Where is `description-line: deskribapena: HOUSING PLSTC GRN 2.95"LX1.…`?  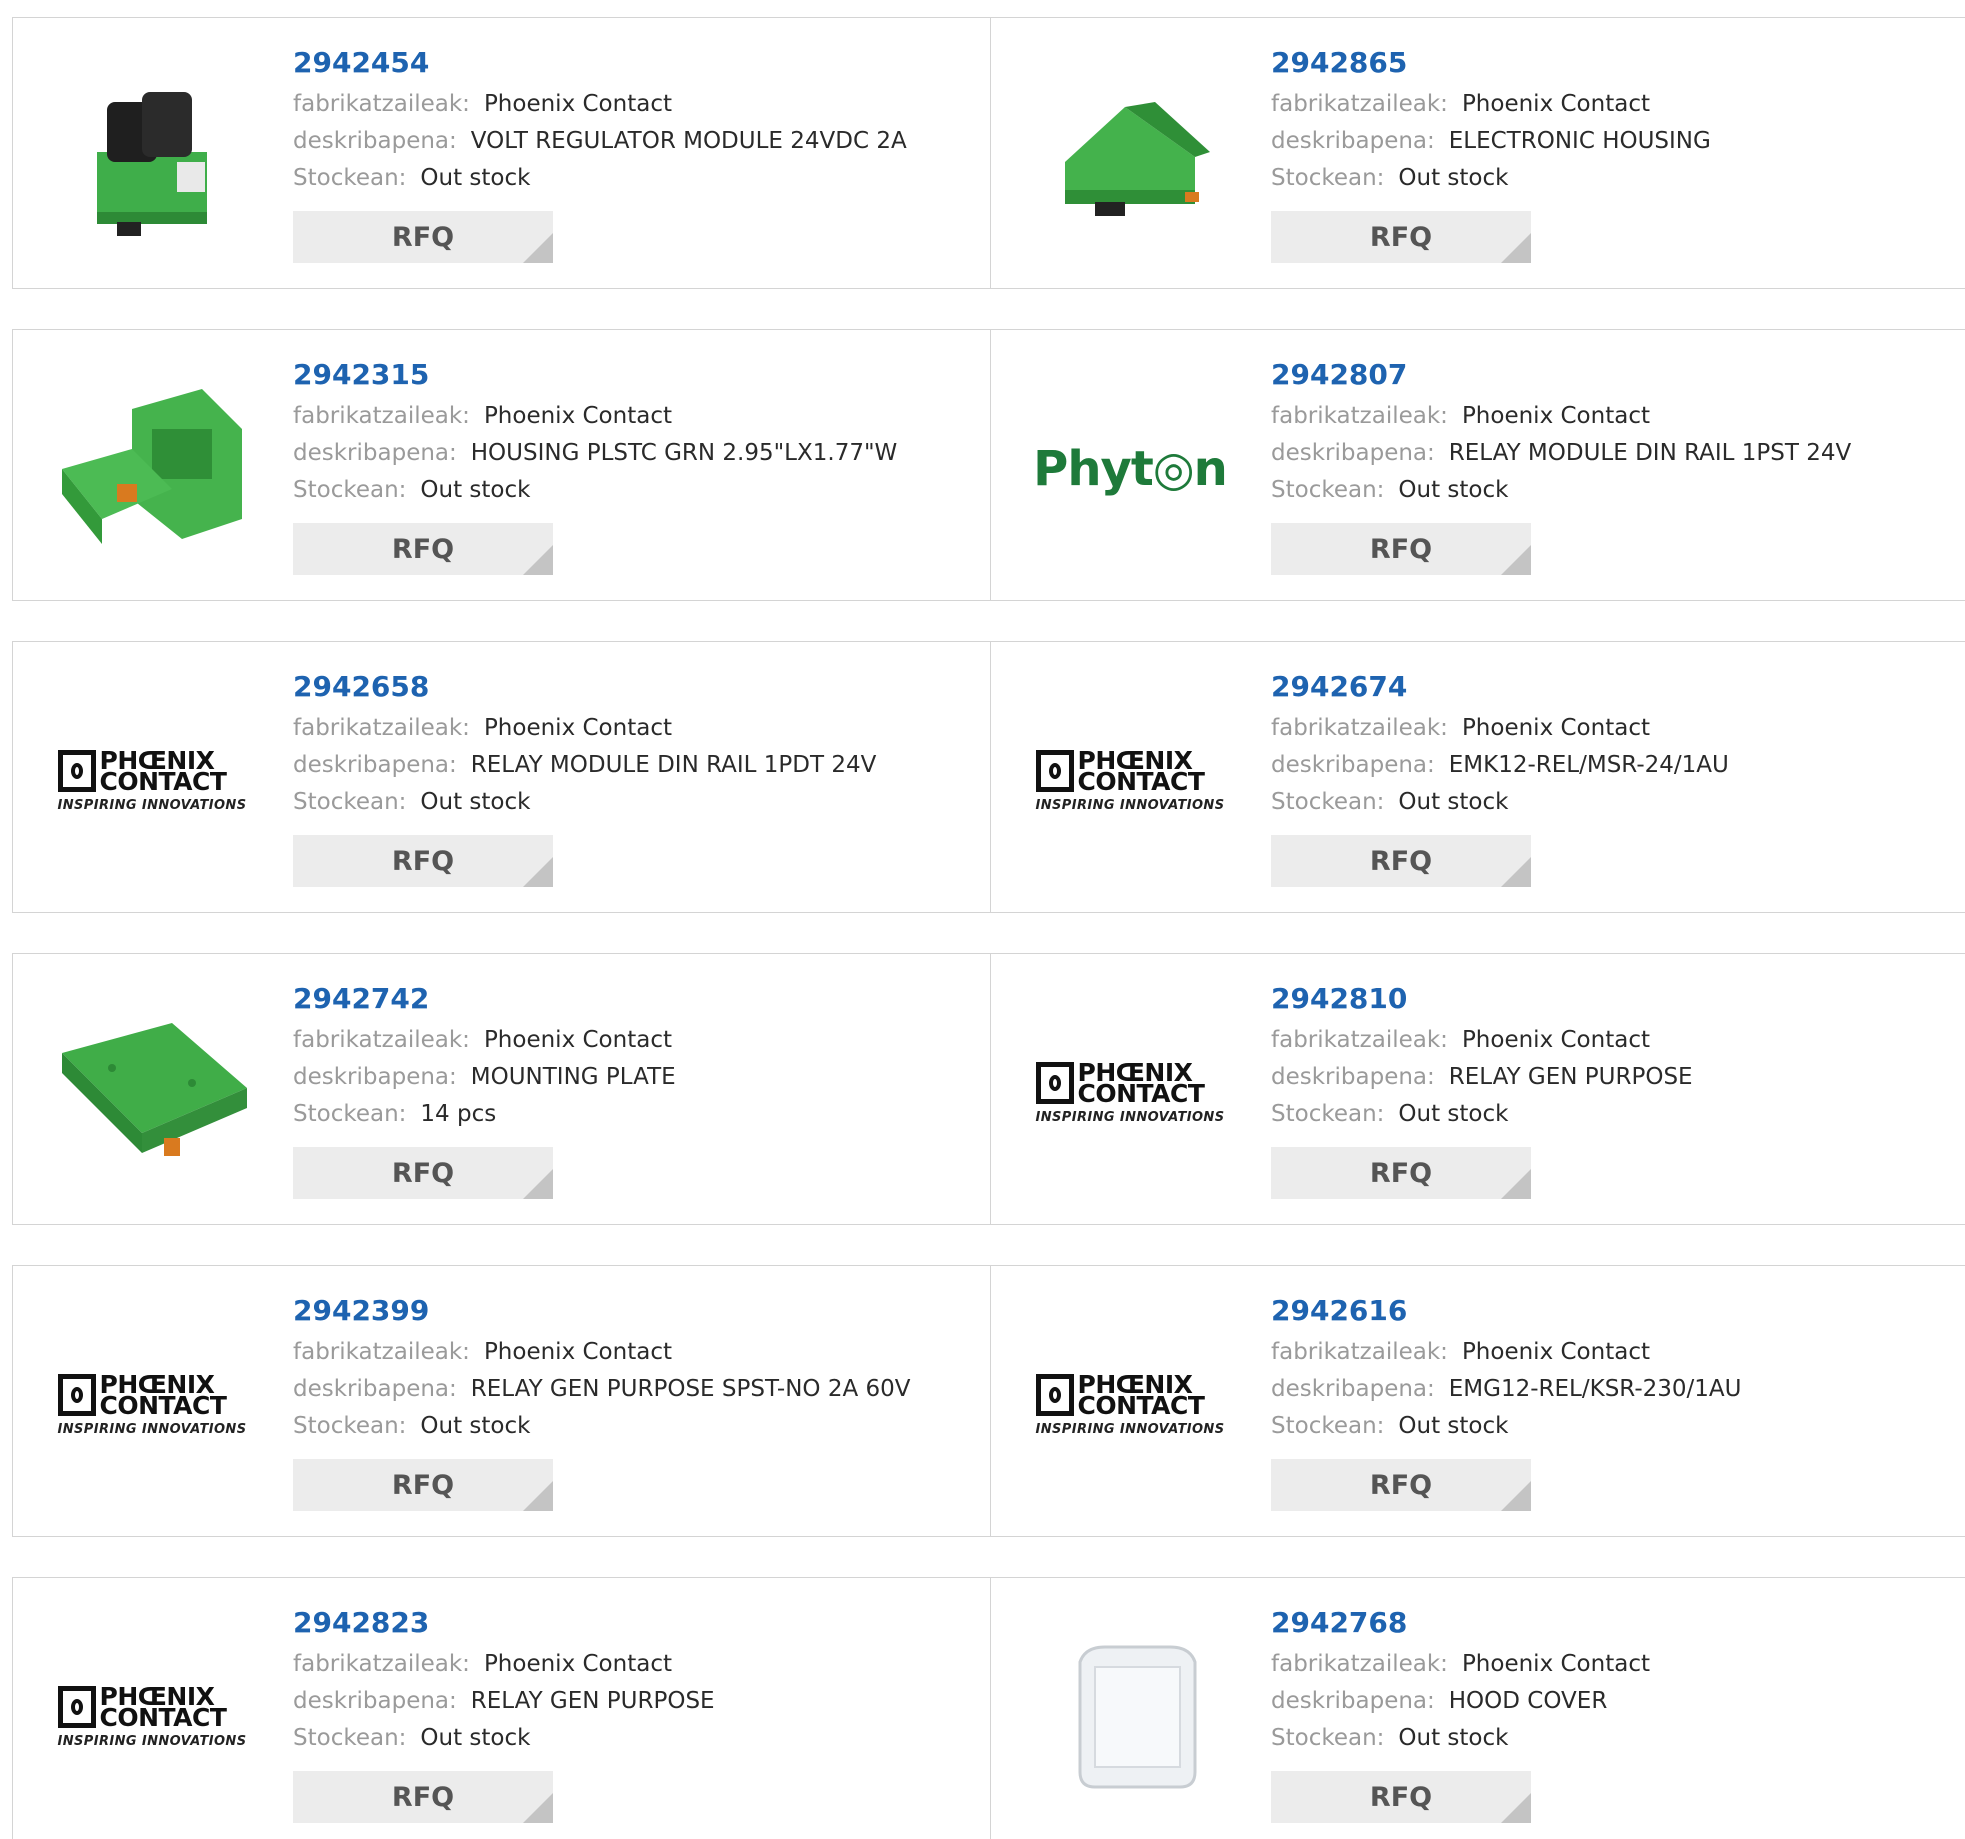
description-line: deskribapena: HOUSING PLSTC GRN 2.95"LX1.… is located at coordinates (595, 453).